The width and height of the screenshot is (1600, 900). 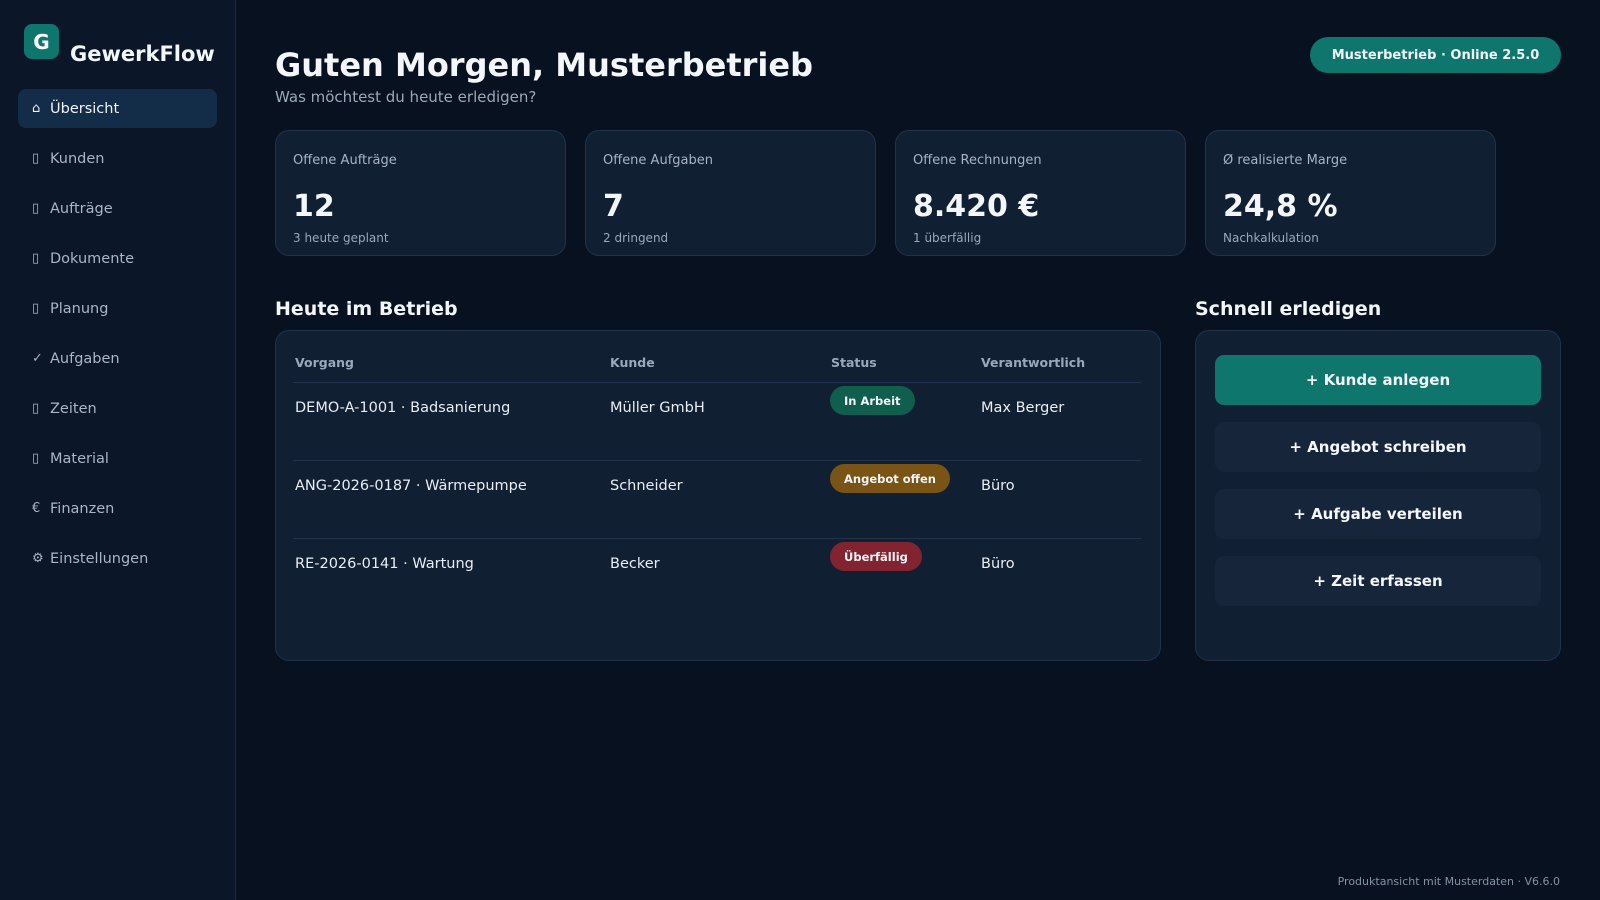 I want to click on sidebar-item-dokumente: ▯ Dokumente, so click(x=117, y=258).